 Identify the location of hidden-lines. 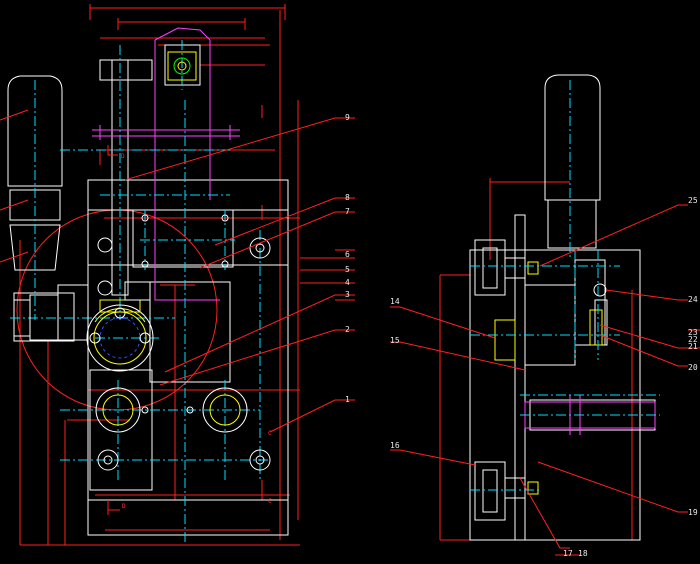
(166, 164).